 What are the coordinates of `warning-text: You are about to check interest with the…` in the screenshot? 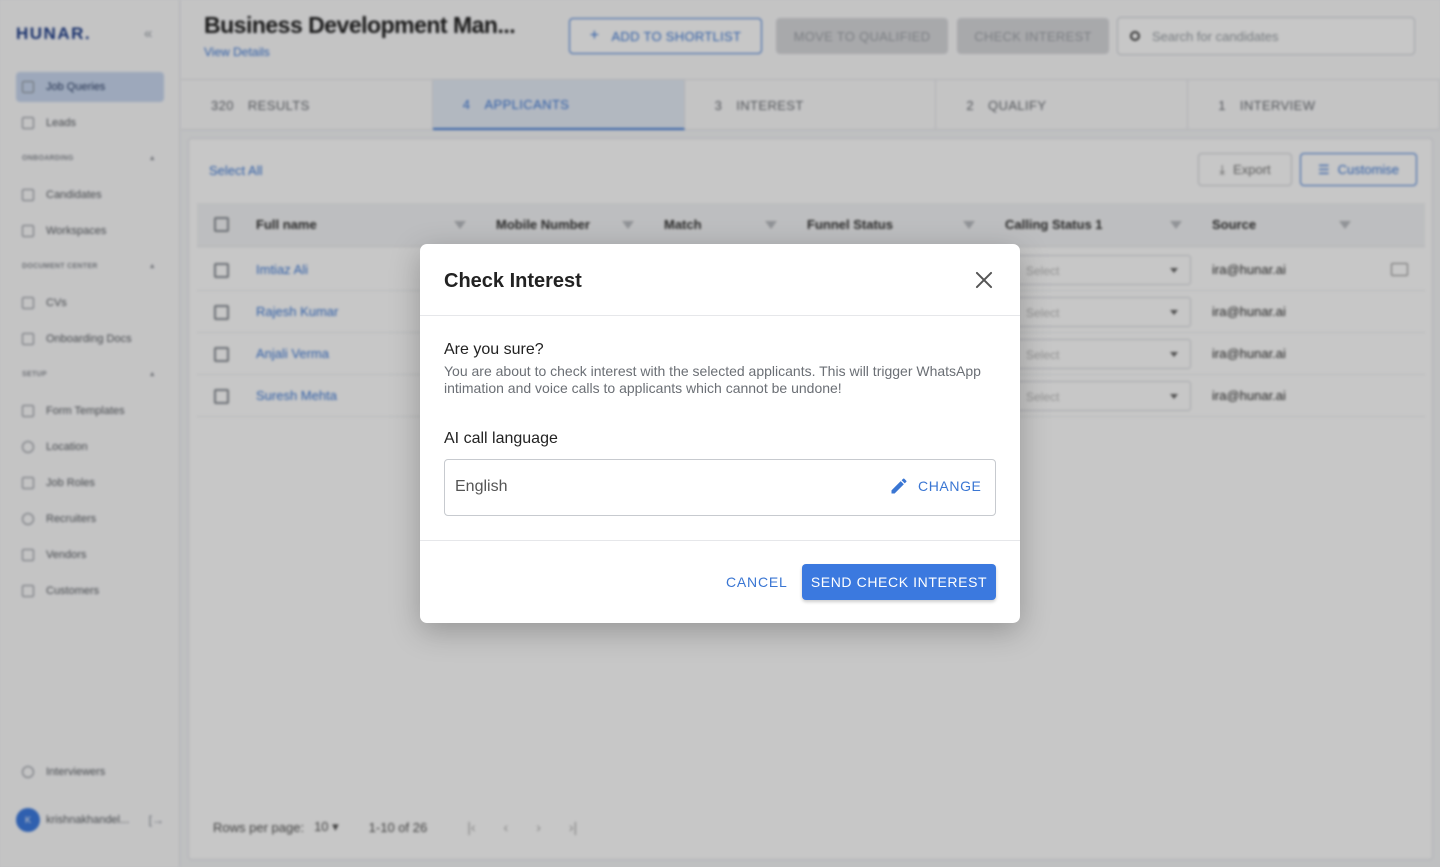 It's located at (712, 379).